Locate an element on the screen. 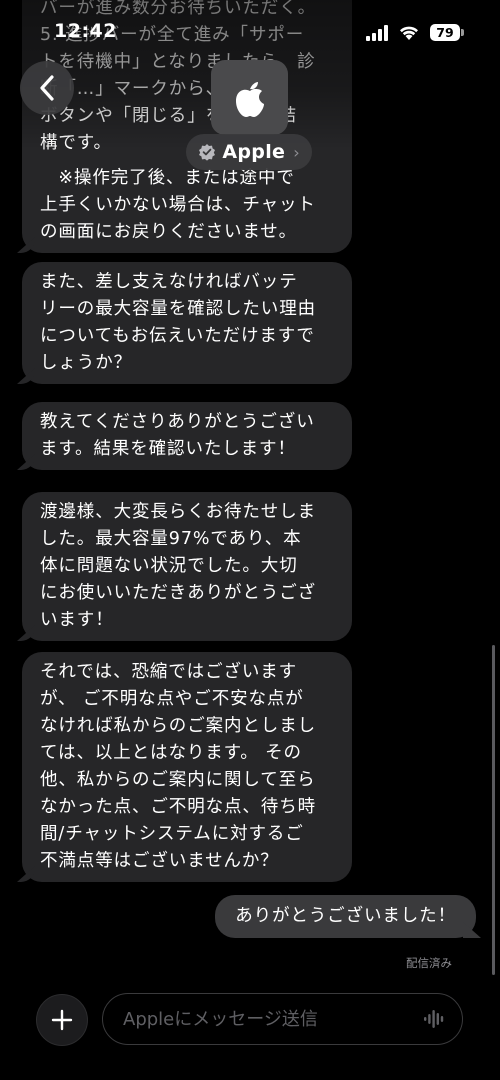  voice-waveform-icon is located at coordinates (435, 1019).